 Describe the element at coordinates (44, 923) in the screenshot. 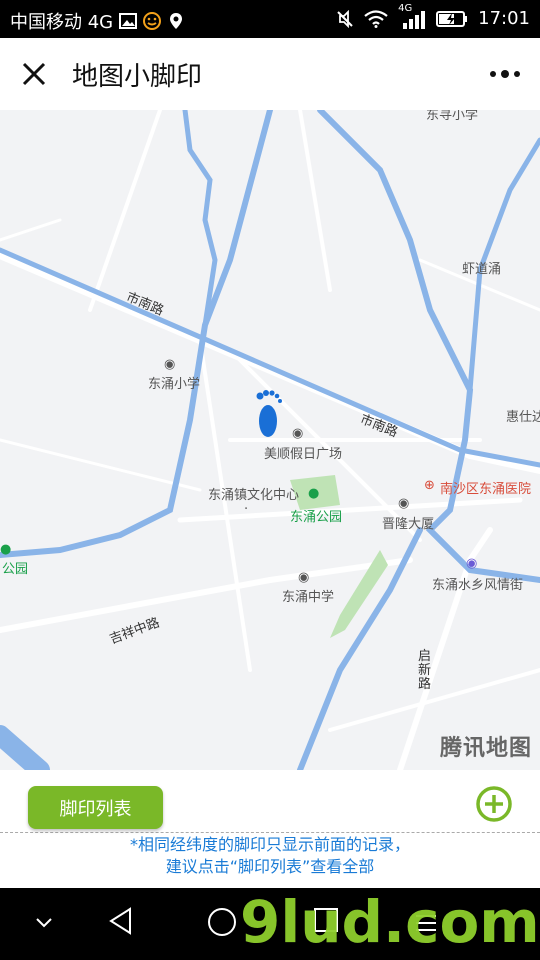

I see `chevron-down-icon` at that location.